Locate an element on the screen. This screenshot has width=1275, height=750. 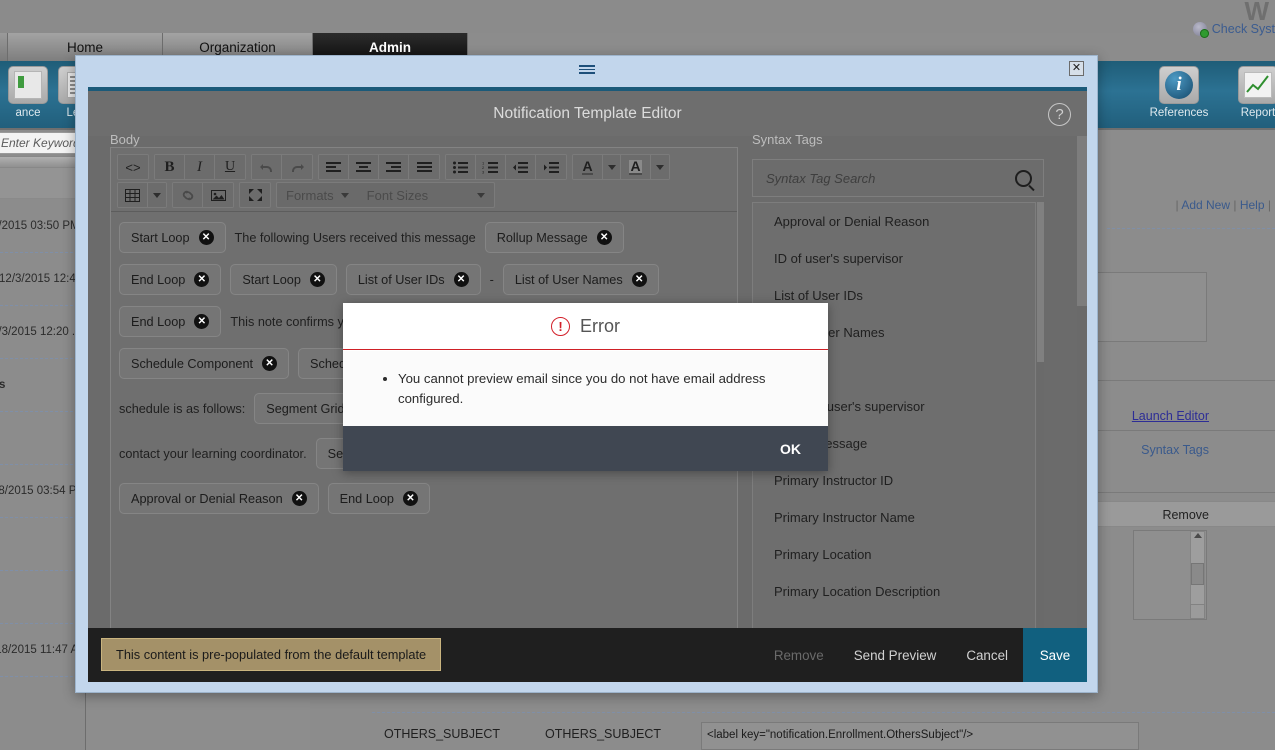
footer-actions: Remove Send Preview Cancel Save is located at coordinates (923, 655).